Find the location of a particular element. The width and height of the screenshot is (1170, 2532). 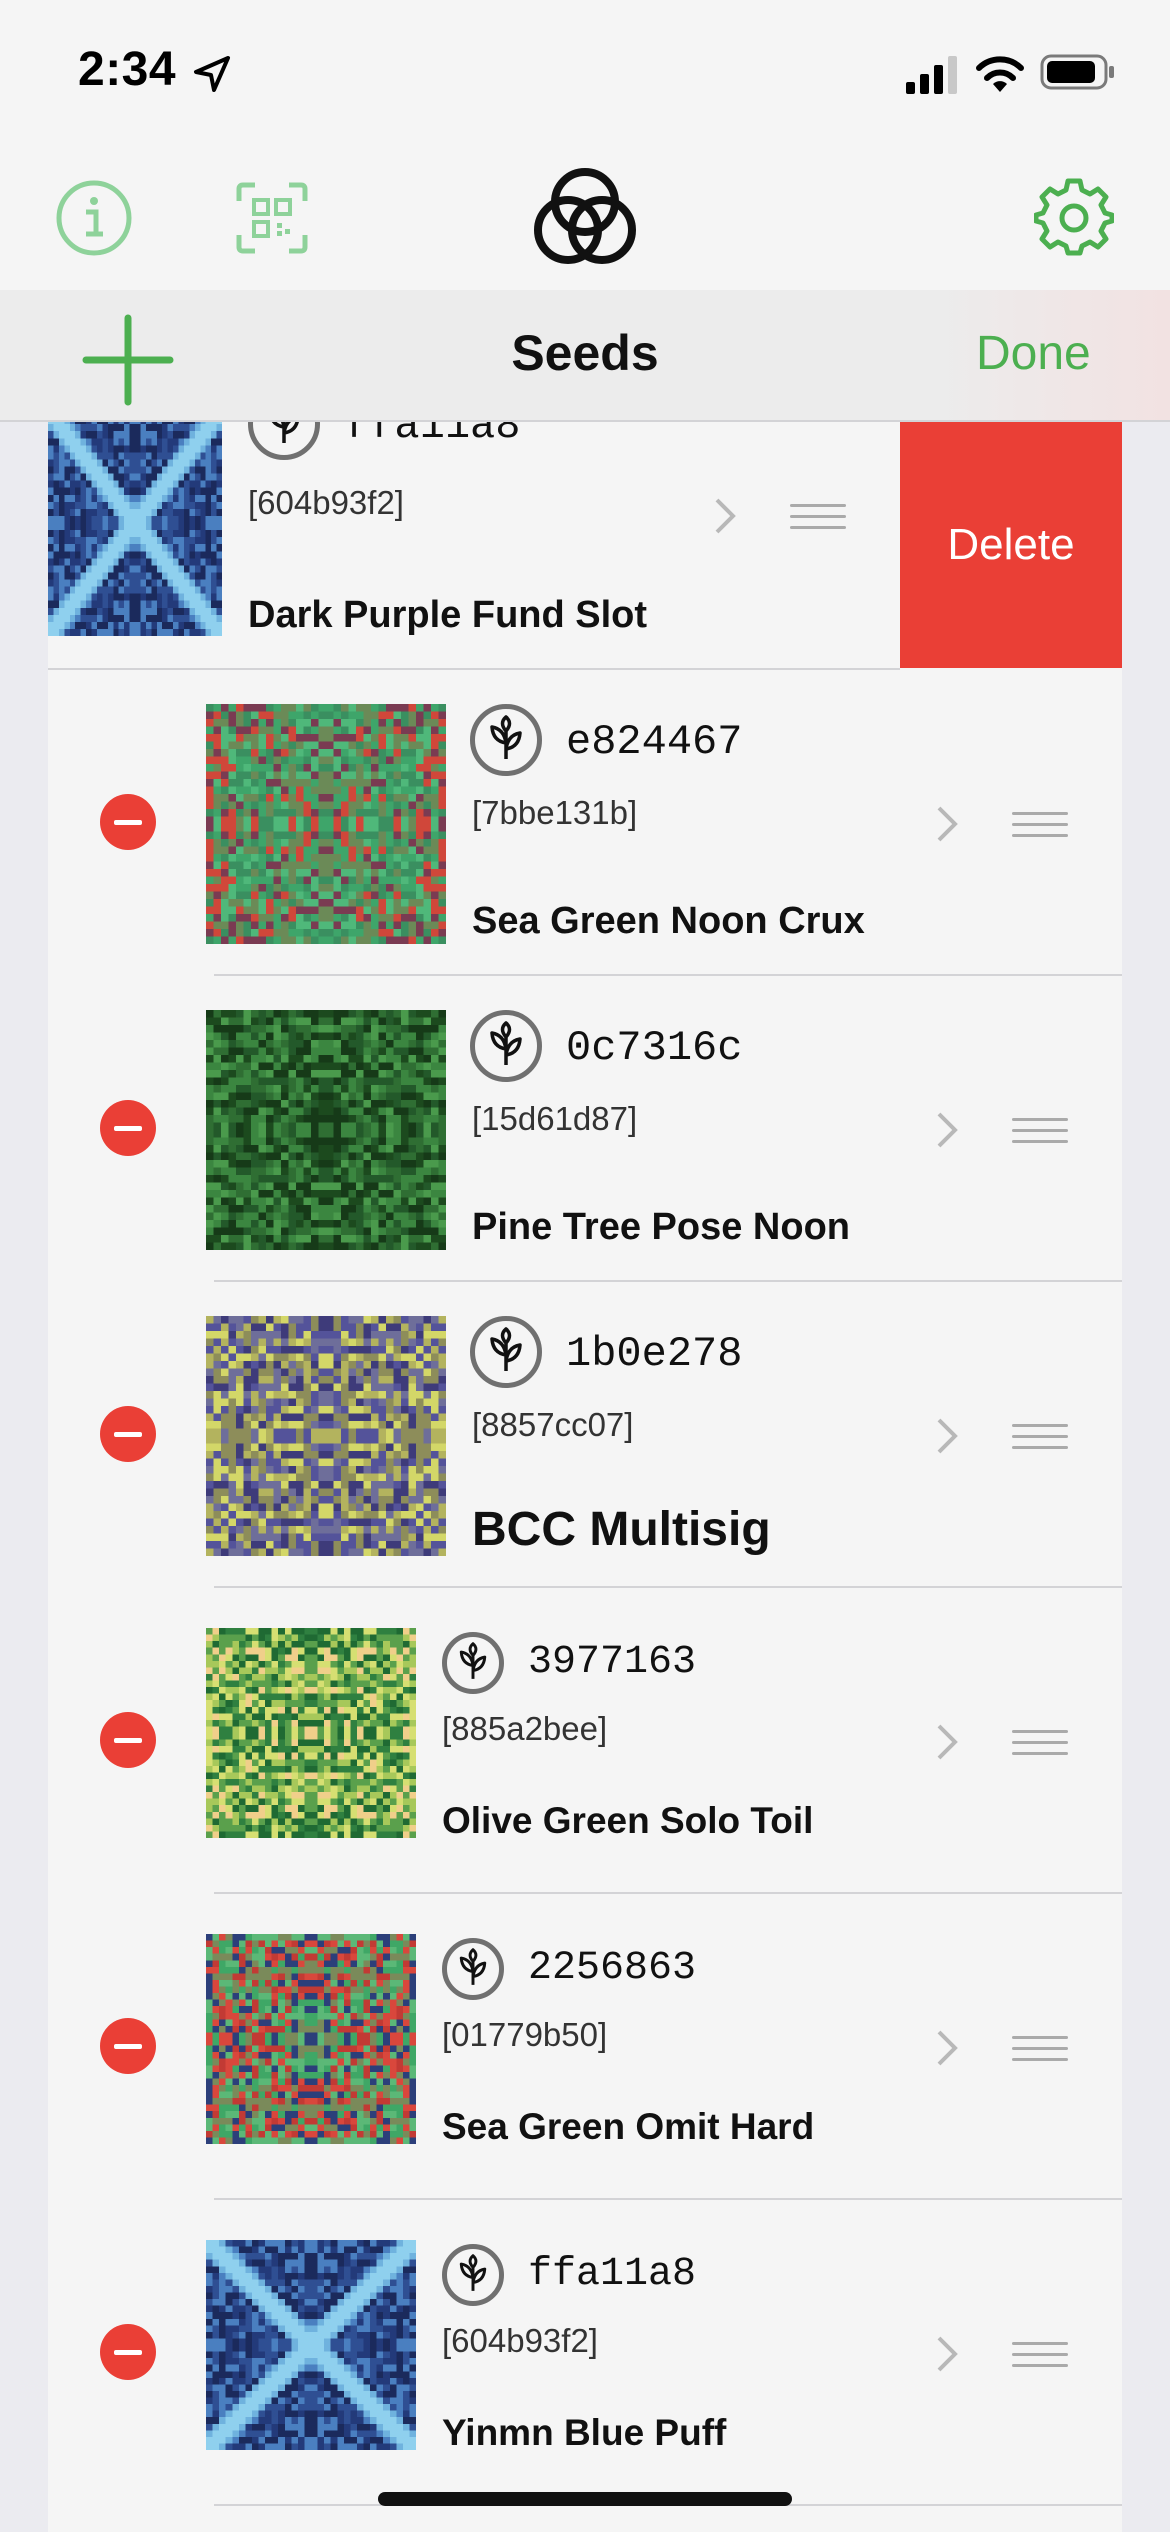

app-logo-icon is located at coordinates (585, 219).